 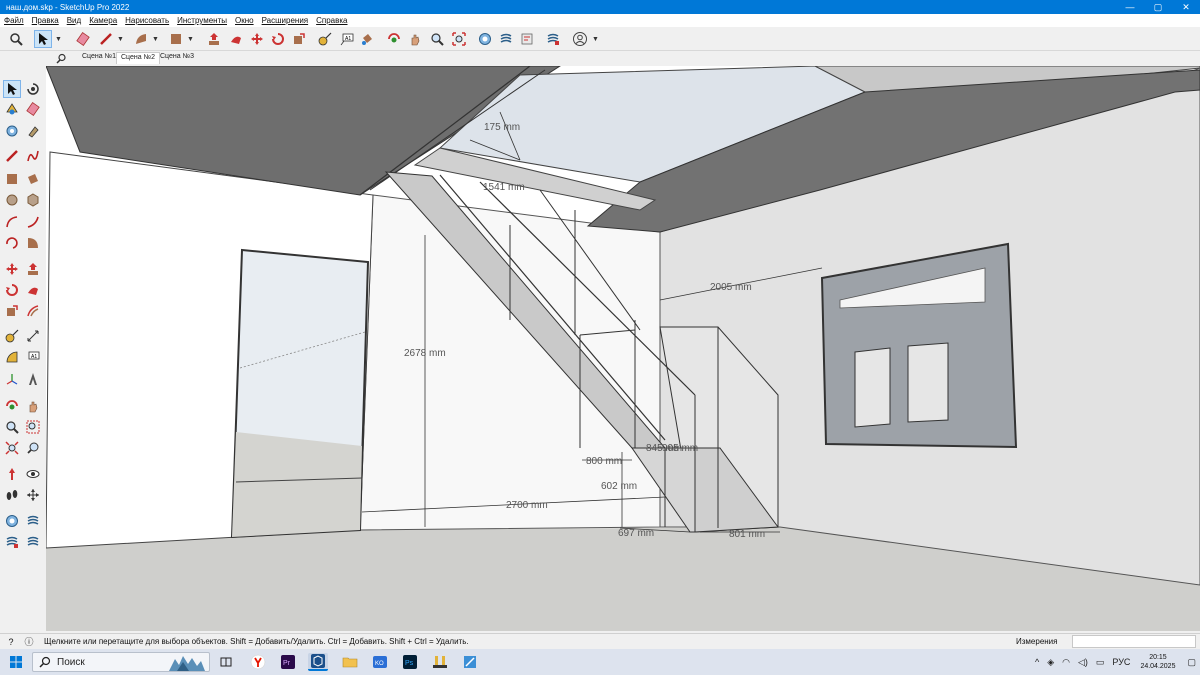 What do you see at coordinates (141, 39) in the screenshot?
I see `arc-icon` at bounding box center [141, 39].